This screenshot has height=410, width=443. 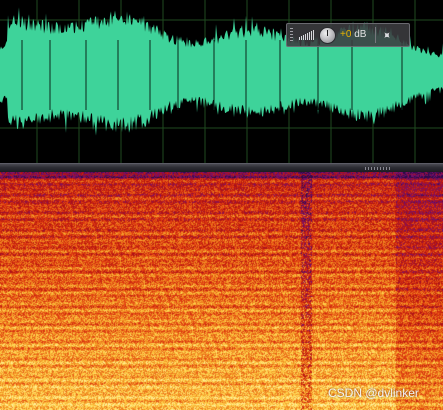 What do you see at coordinates (387, 35) in the screenshot?
I see `pin-icon: ✦` at bounding box center [387, 35].